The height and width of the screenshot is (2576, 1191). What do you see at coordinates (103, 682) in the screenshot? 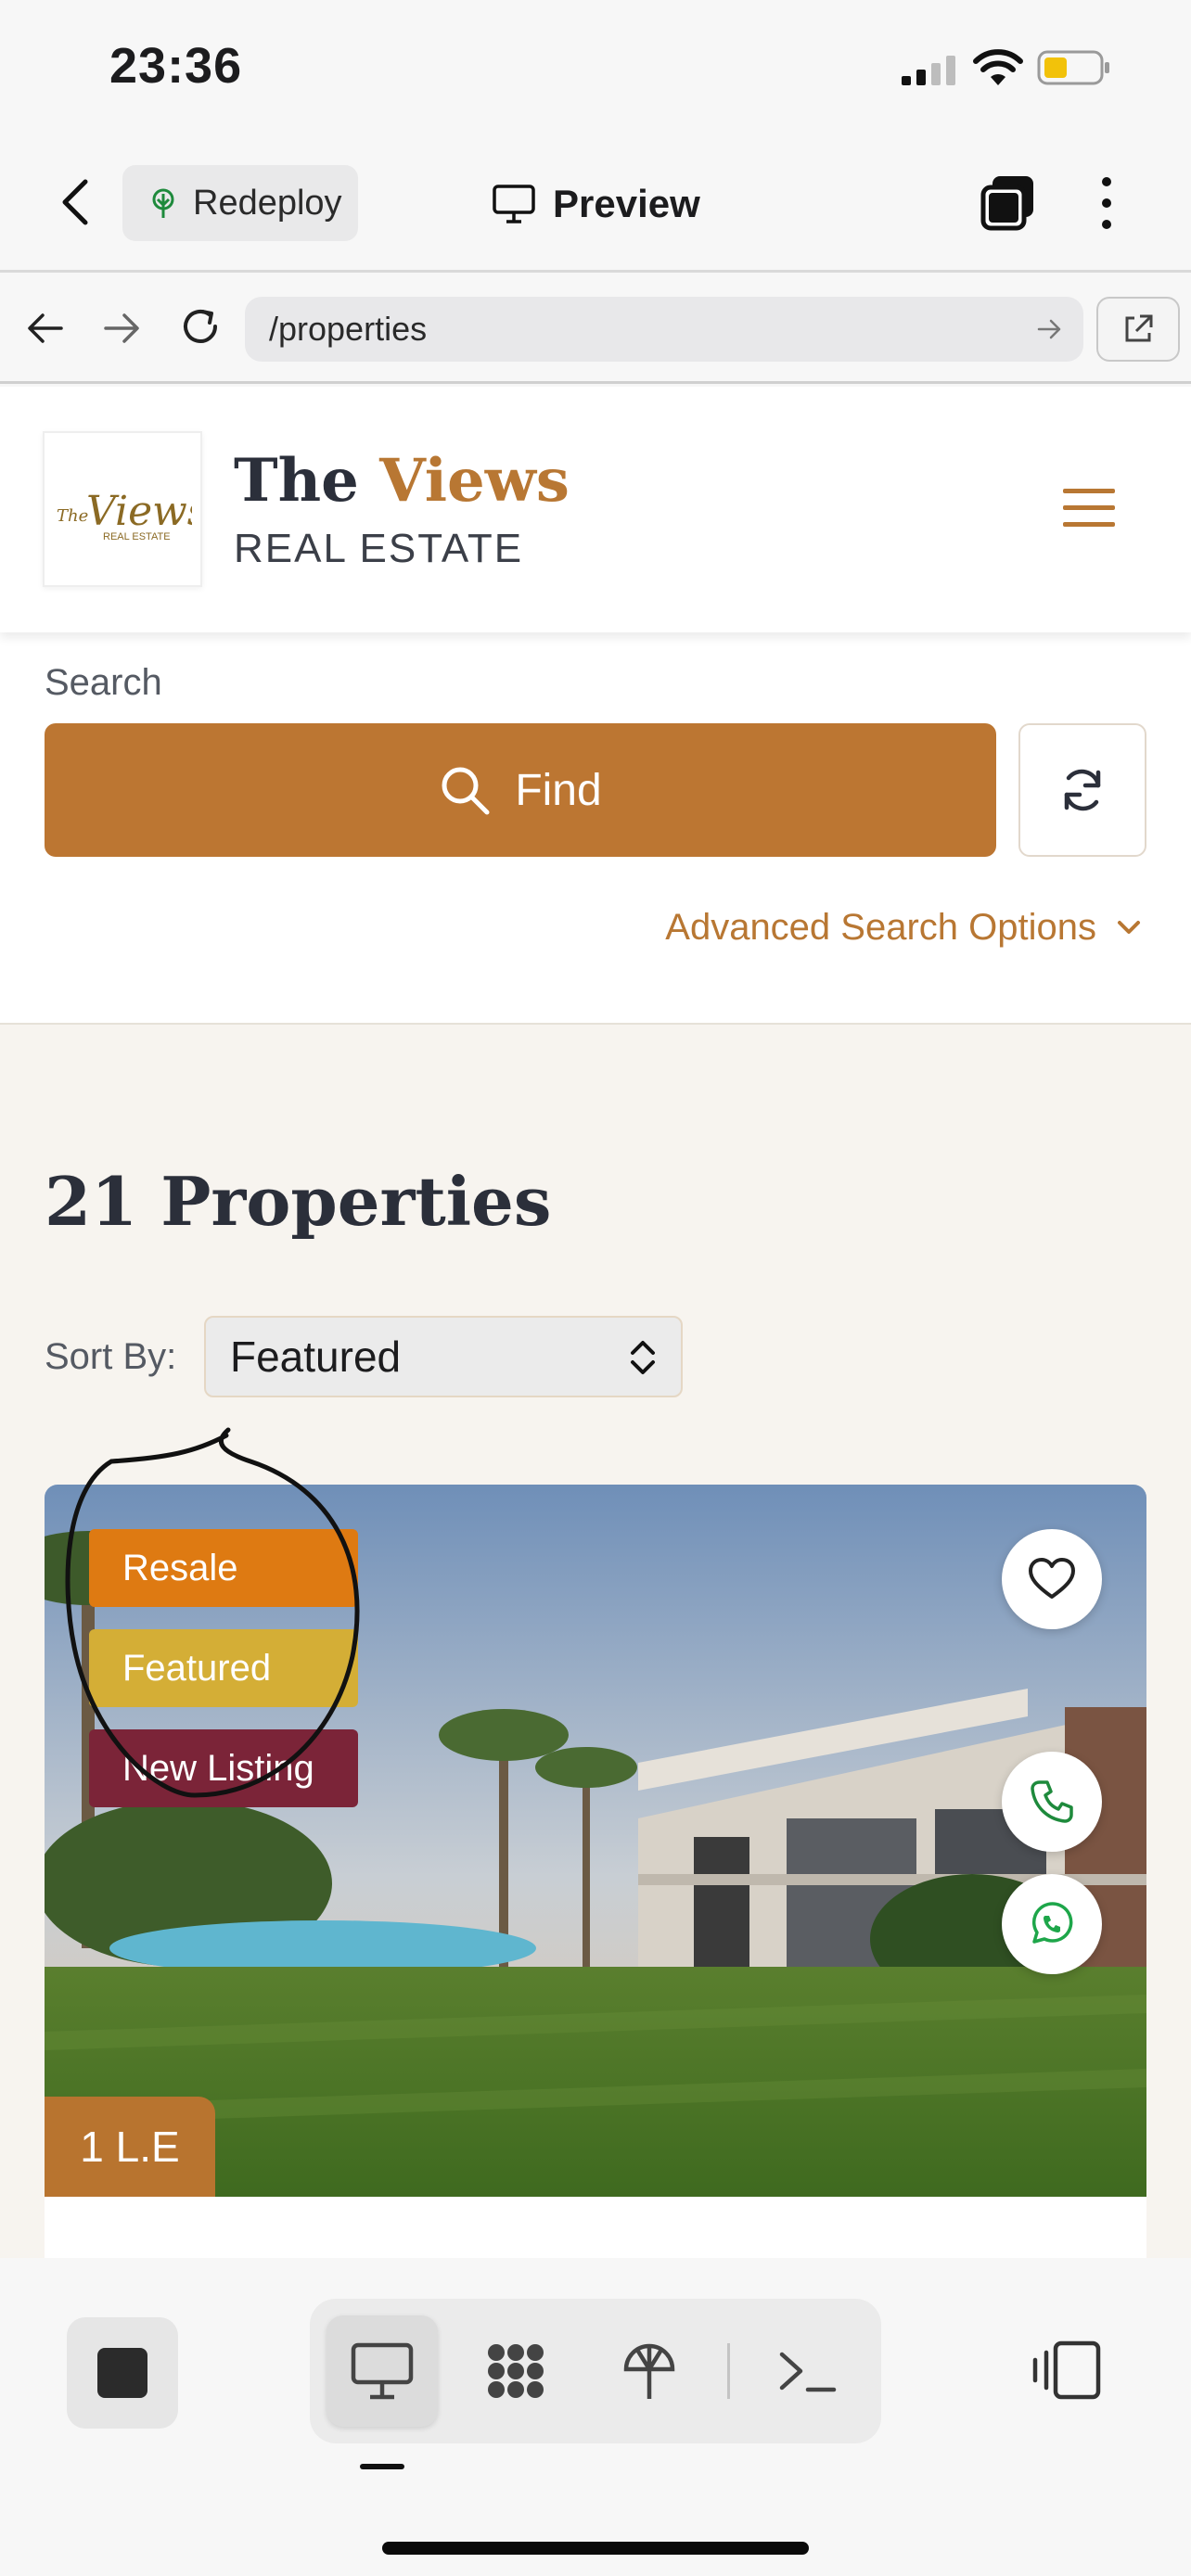
I see `search-label: Search` at bounding box center [103, 682].